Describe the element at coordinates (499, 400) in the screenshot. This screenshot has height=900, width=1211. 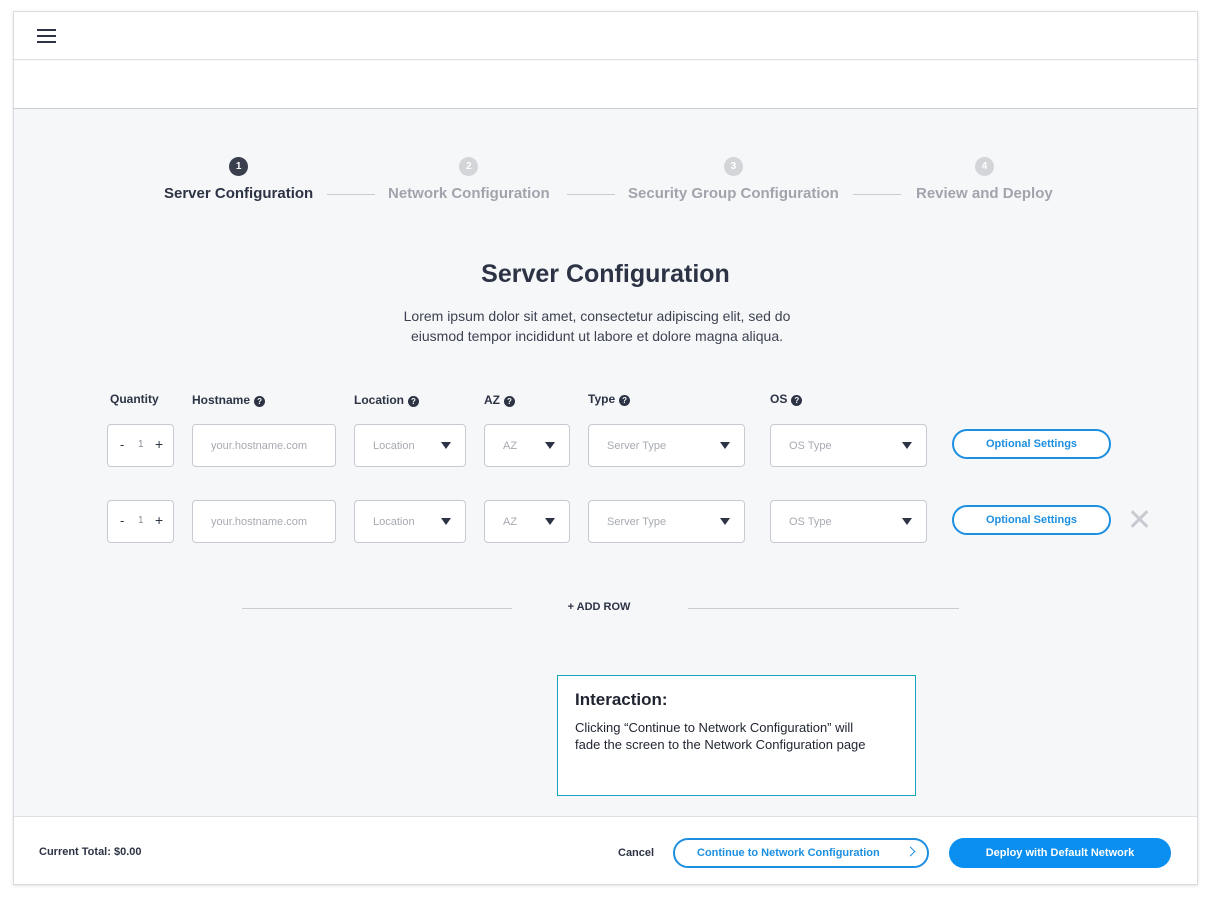
I see `column-header-az: AZ?` at that location.